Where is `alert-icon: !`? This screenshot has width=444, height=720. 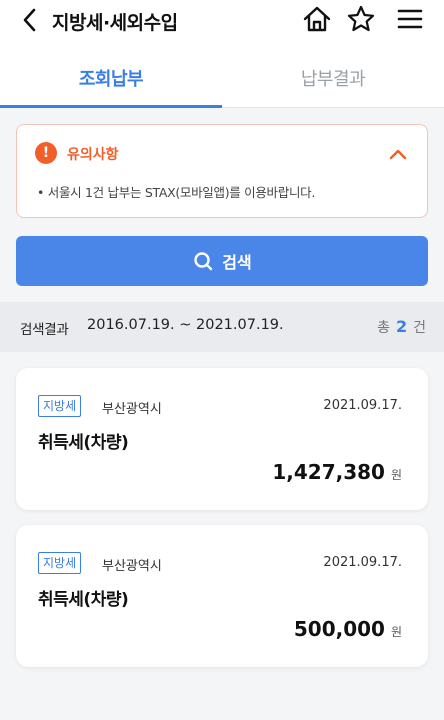
alert-icon: ! is located at coordinates (46, 153).